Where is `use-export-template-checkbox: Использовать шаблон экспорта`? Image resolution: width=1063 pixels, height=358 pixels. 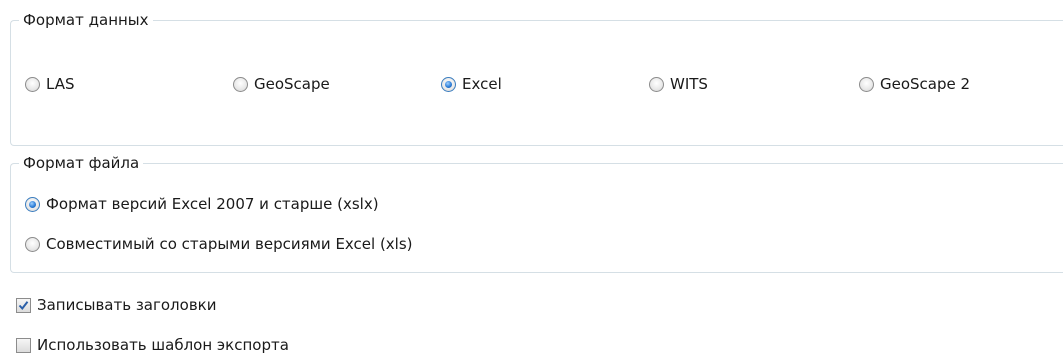 use-export-template-checkbox: Использовать шаблон экспорта is located at coordinates (152, 345).